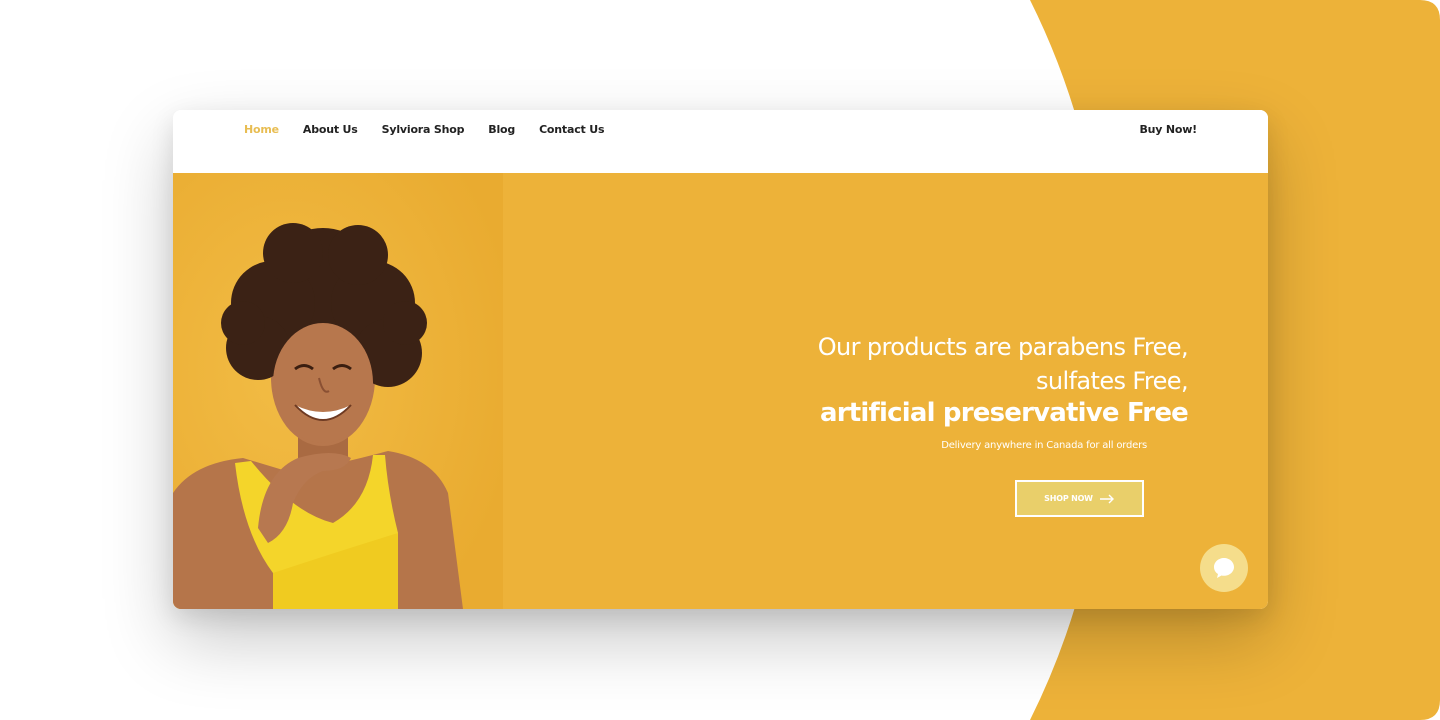  What do you see at coordinates (338, 391) in the screenshot?
I see `smiling-woman-photo` at bounding box center [338, 391].